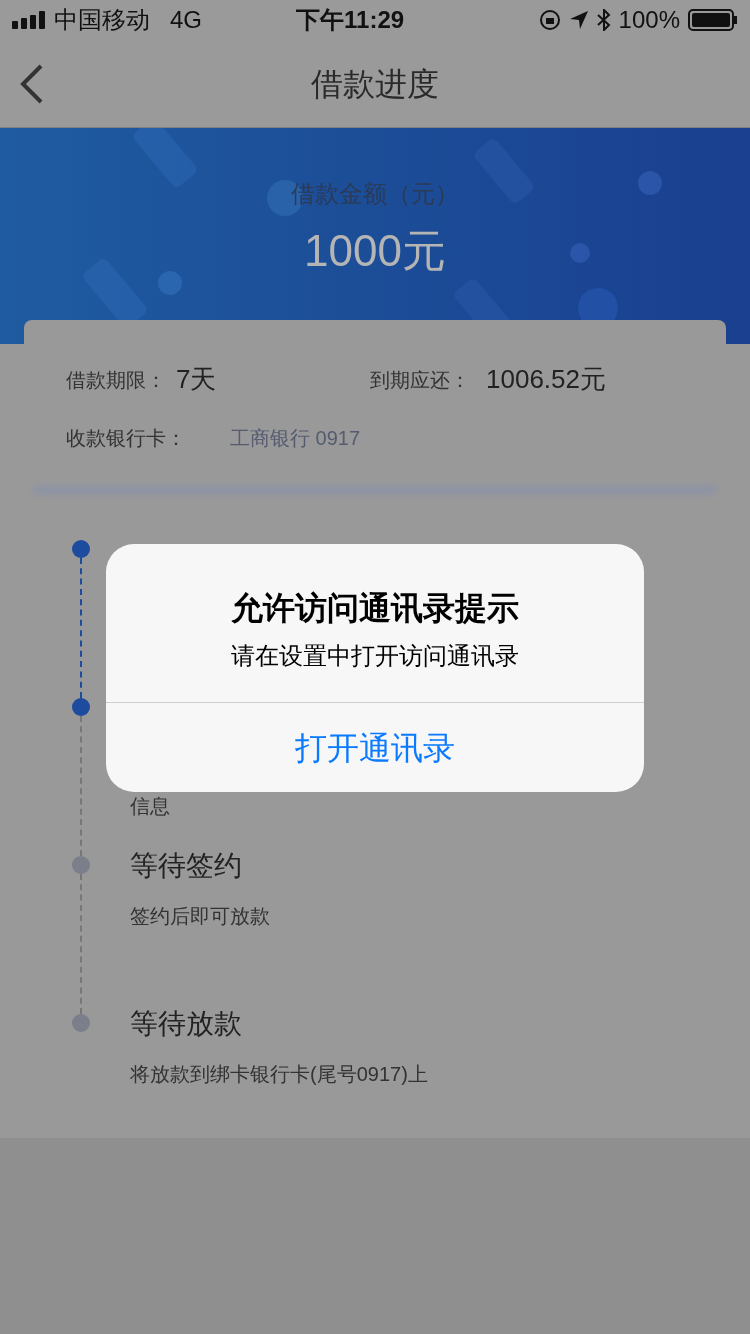 Image resolution: width=750 pixels, height=1334 pixels. I want to click on carrier: 中国移动, so click(102, 20).